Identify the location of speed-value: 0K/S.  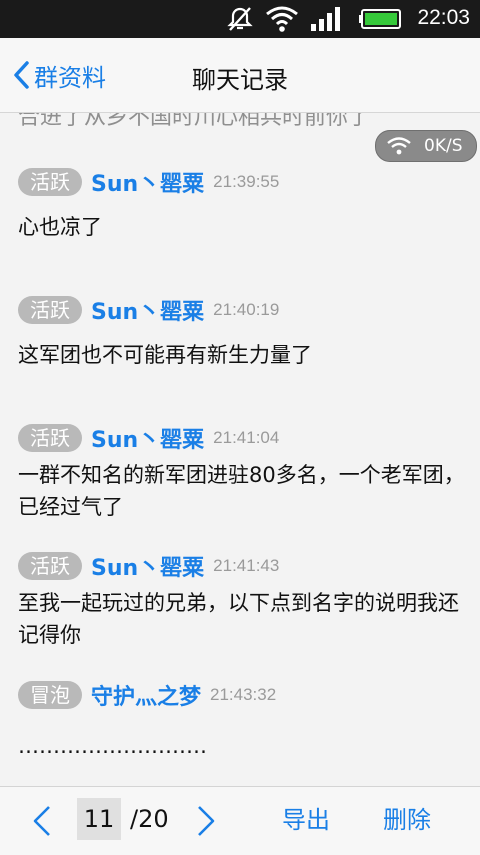
(443, 146).